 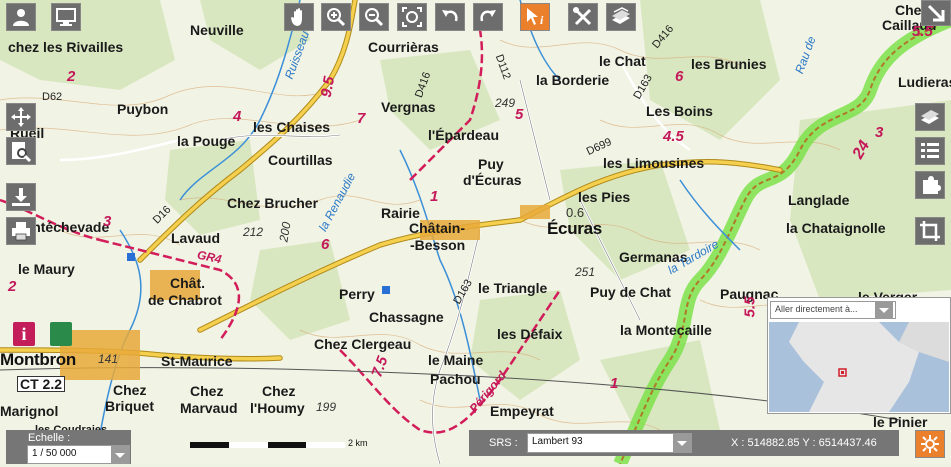 I want to click on place-label: le Pinier, so click(x=900, y=422).